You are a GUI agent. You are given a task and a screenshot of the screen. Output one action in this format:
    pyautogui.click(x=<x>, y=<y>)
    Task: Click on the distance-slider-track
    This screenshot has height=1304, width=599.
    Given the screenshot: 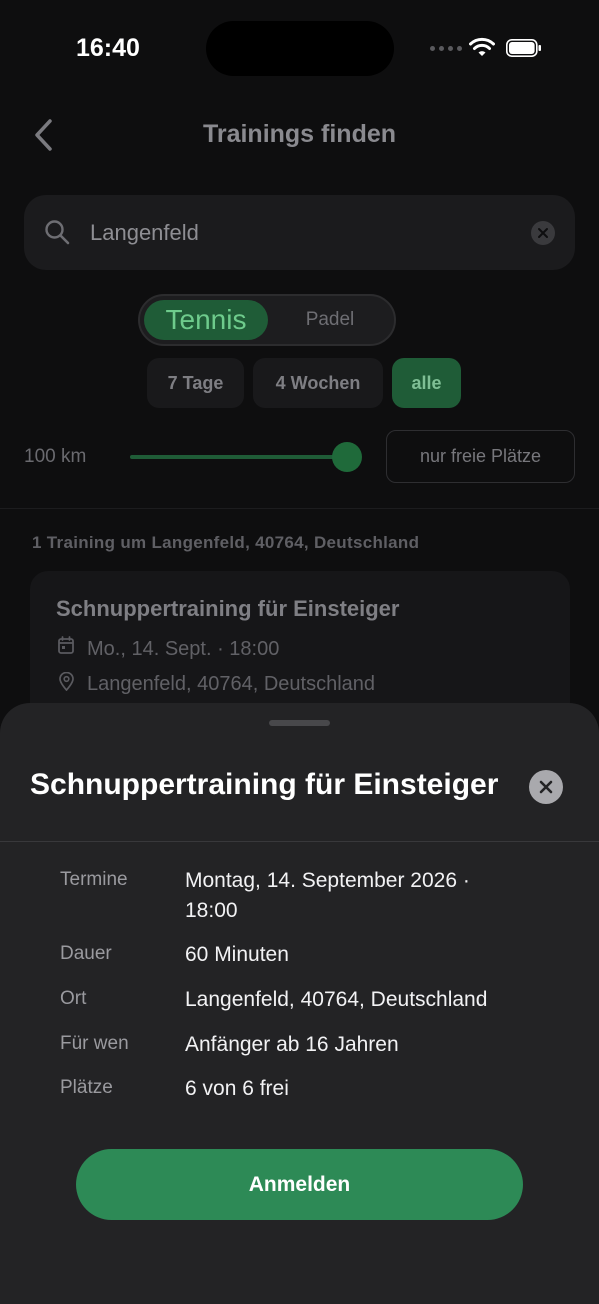 What is the action you would take?
    pyautogui.click(x=240, y=457)
    